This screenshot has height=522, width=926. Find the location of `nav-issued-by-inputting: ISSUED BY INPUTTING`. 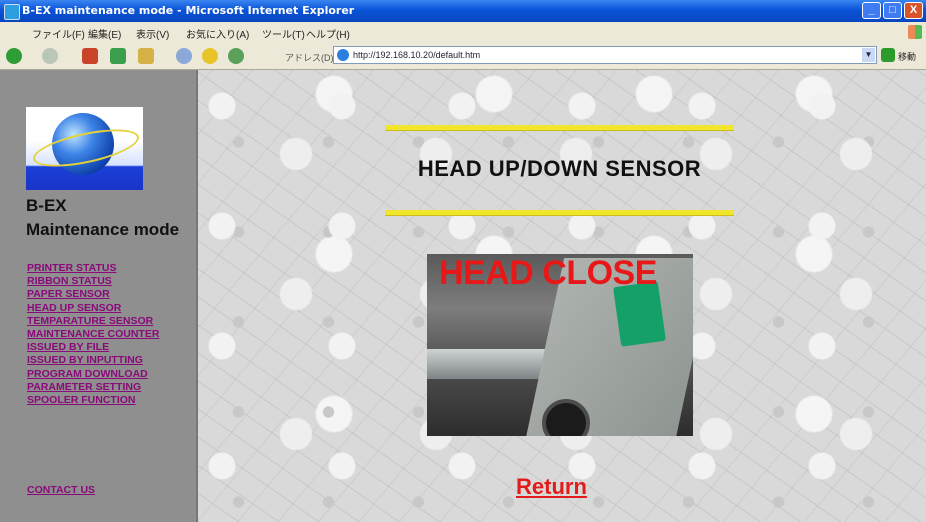

nav-issued-by-inputting: ISSUED BY INPUTTING is located at coordinates (93, 360).